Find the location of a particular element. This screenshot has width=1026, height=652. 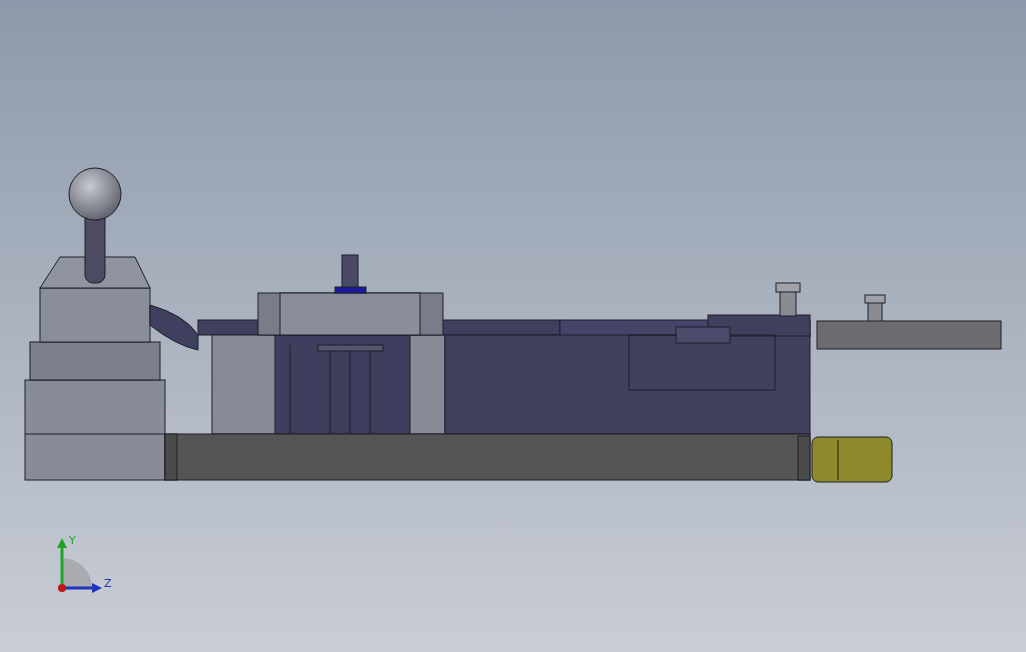

axis-label: Z is located at coordinates (108, 583).